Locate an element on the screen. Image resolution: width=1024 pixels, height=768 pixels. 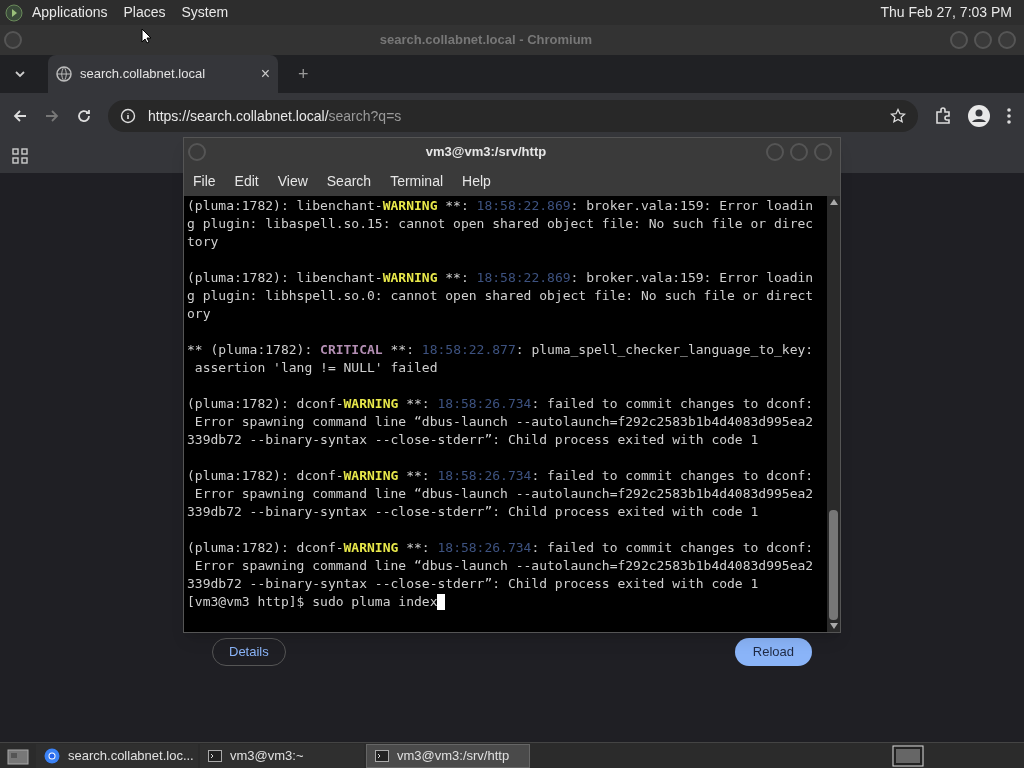
chevron-down-icon is located at coordinates (20, 74).